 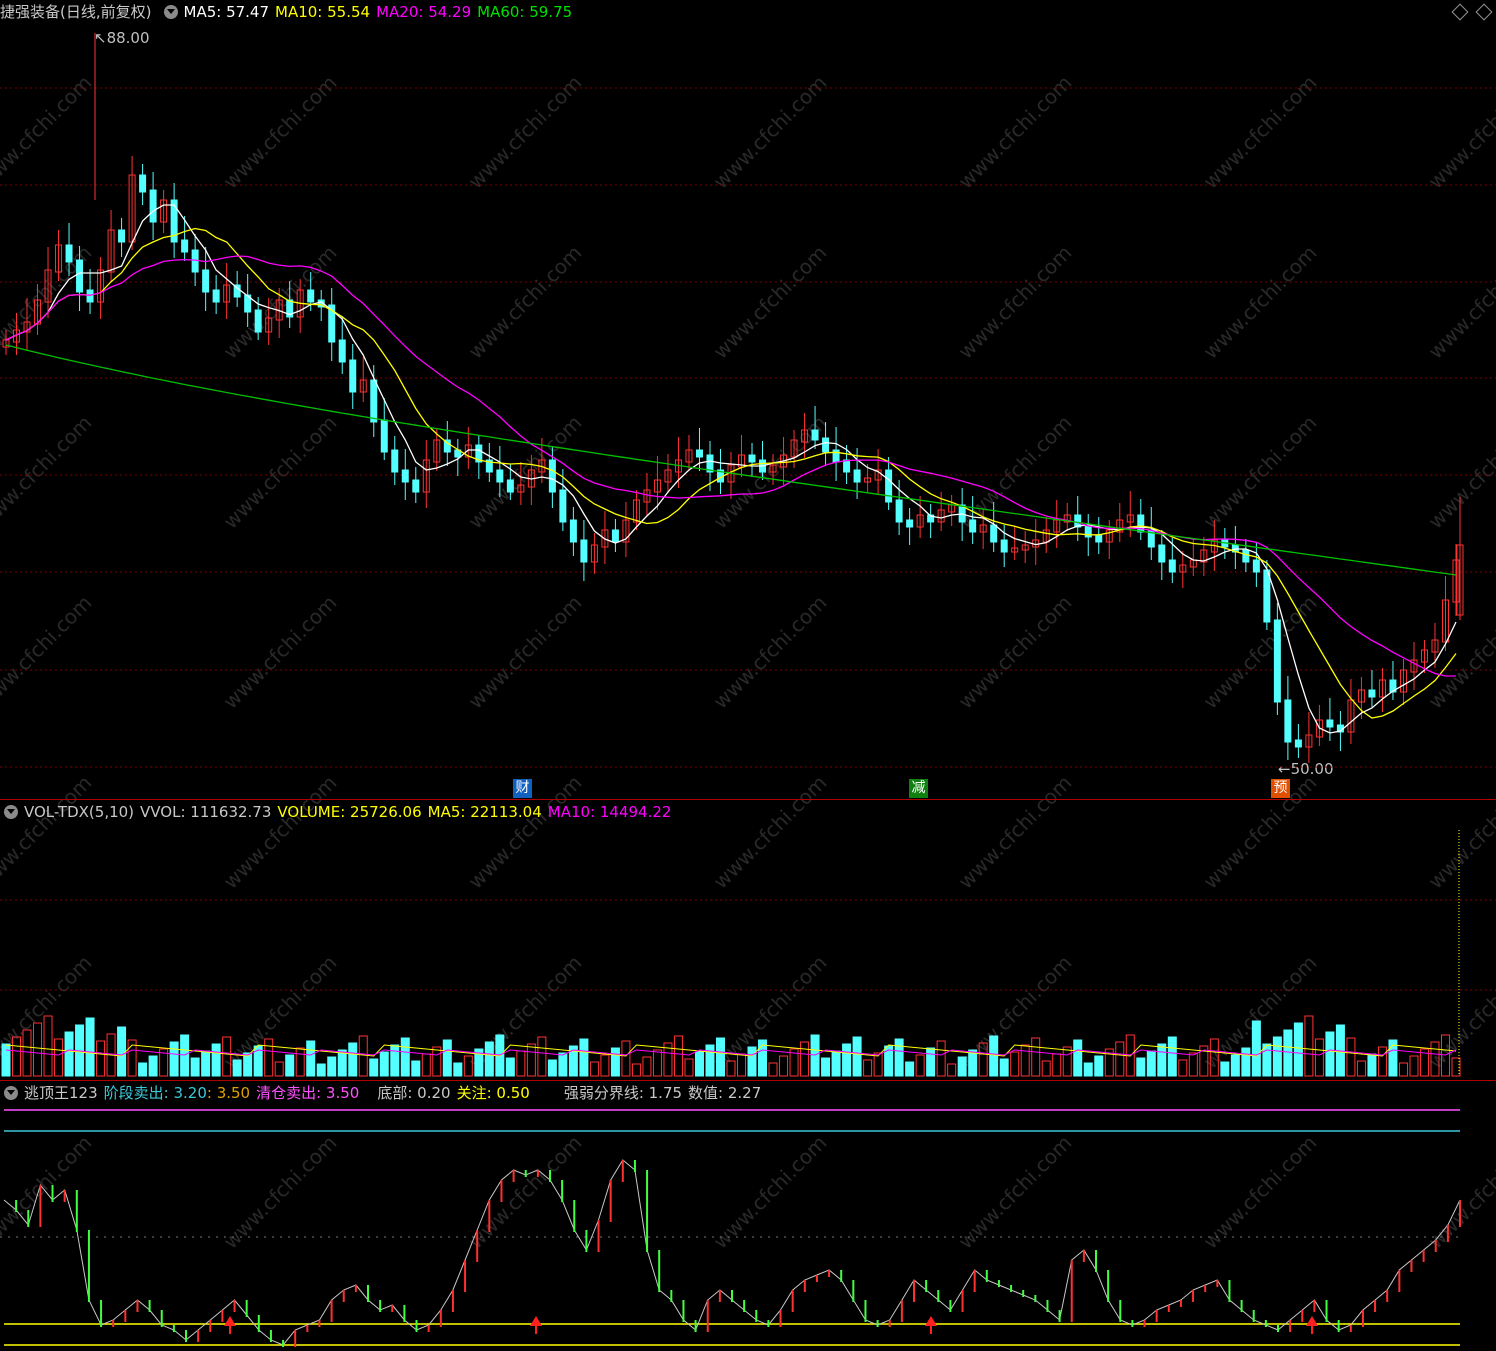 What do you see at coordinates (731, 1050) in the screenshot?
I see `volume-ma5-line` at bounding box center [731, 1050].